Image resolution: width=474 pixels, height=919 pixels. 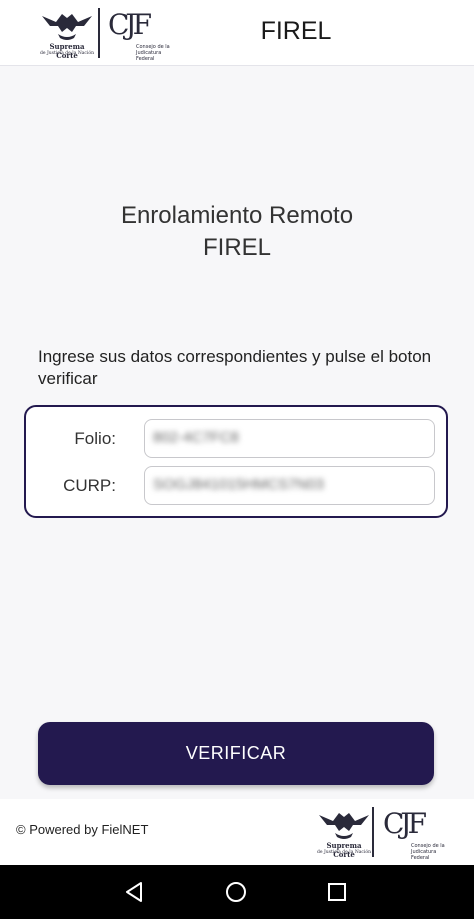 I want to click on cjf-subname: Consejo de la Judicatura Federal, so click(x=153, y=53).